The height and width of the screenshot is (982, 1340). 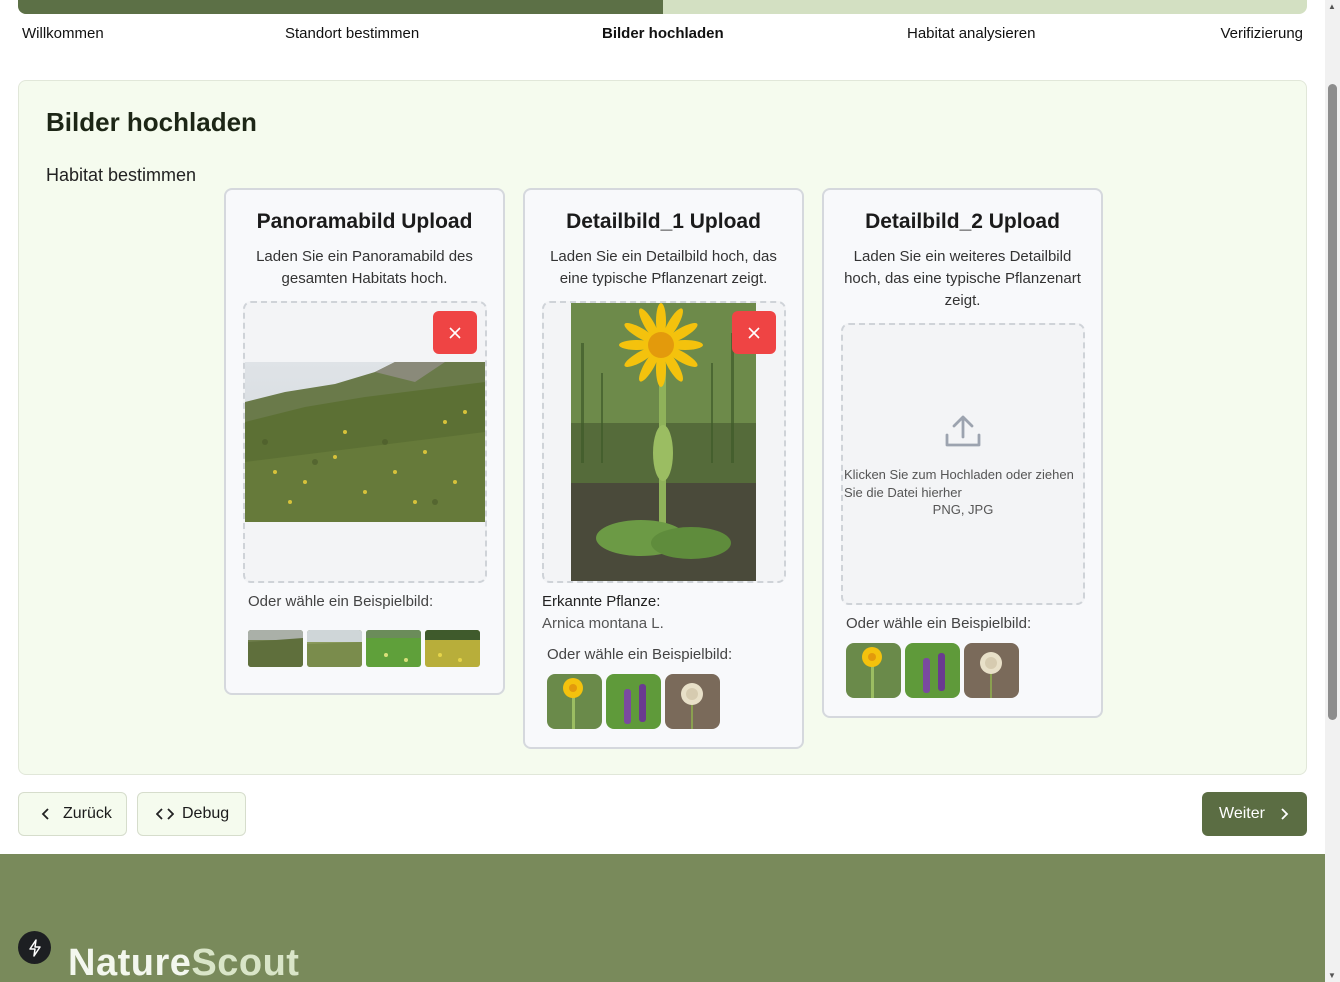 I want to click on bolt-icon, so click(x=34, y=947).